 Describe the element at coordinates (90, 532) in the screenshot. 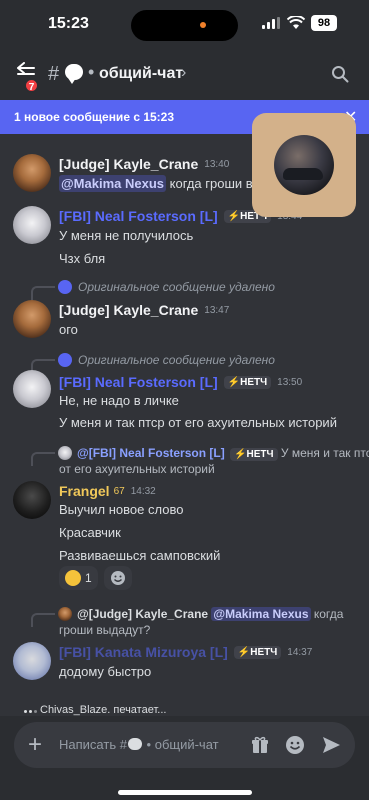

I see `message-text: Красавчик` at that location.